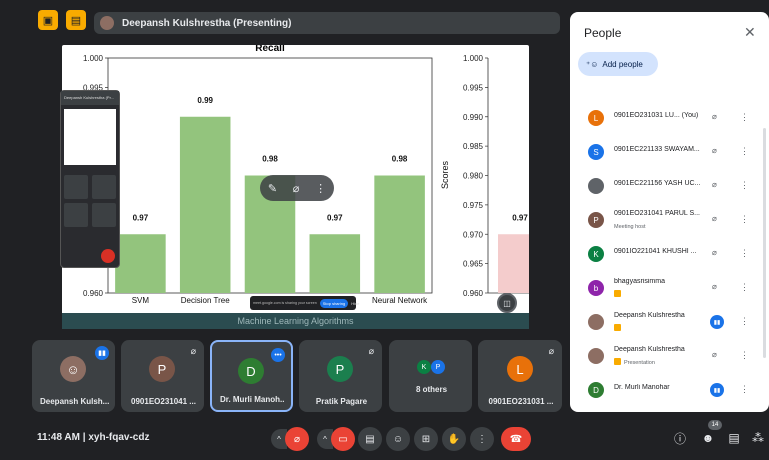  What do you see at coordinates (596, 288) in the screenshot?
I see `participant-avatar: b` at bounding box center [596, 288].